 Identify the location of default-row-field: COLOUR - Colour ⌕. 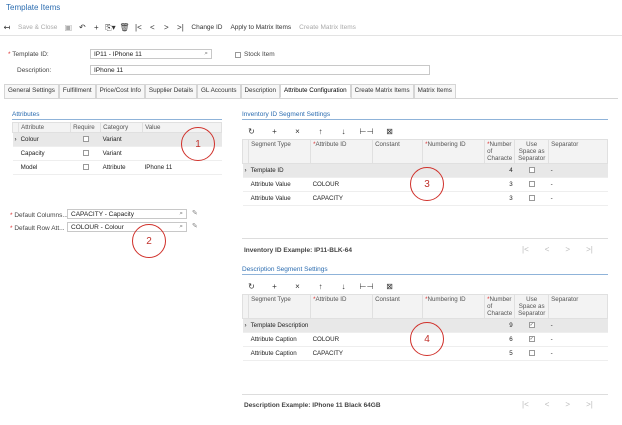
(127, 227).